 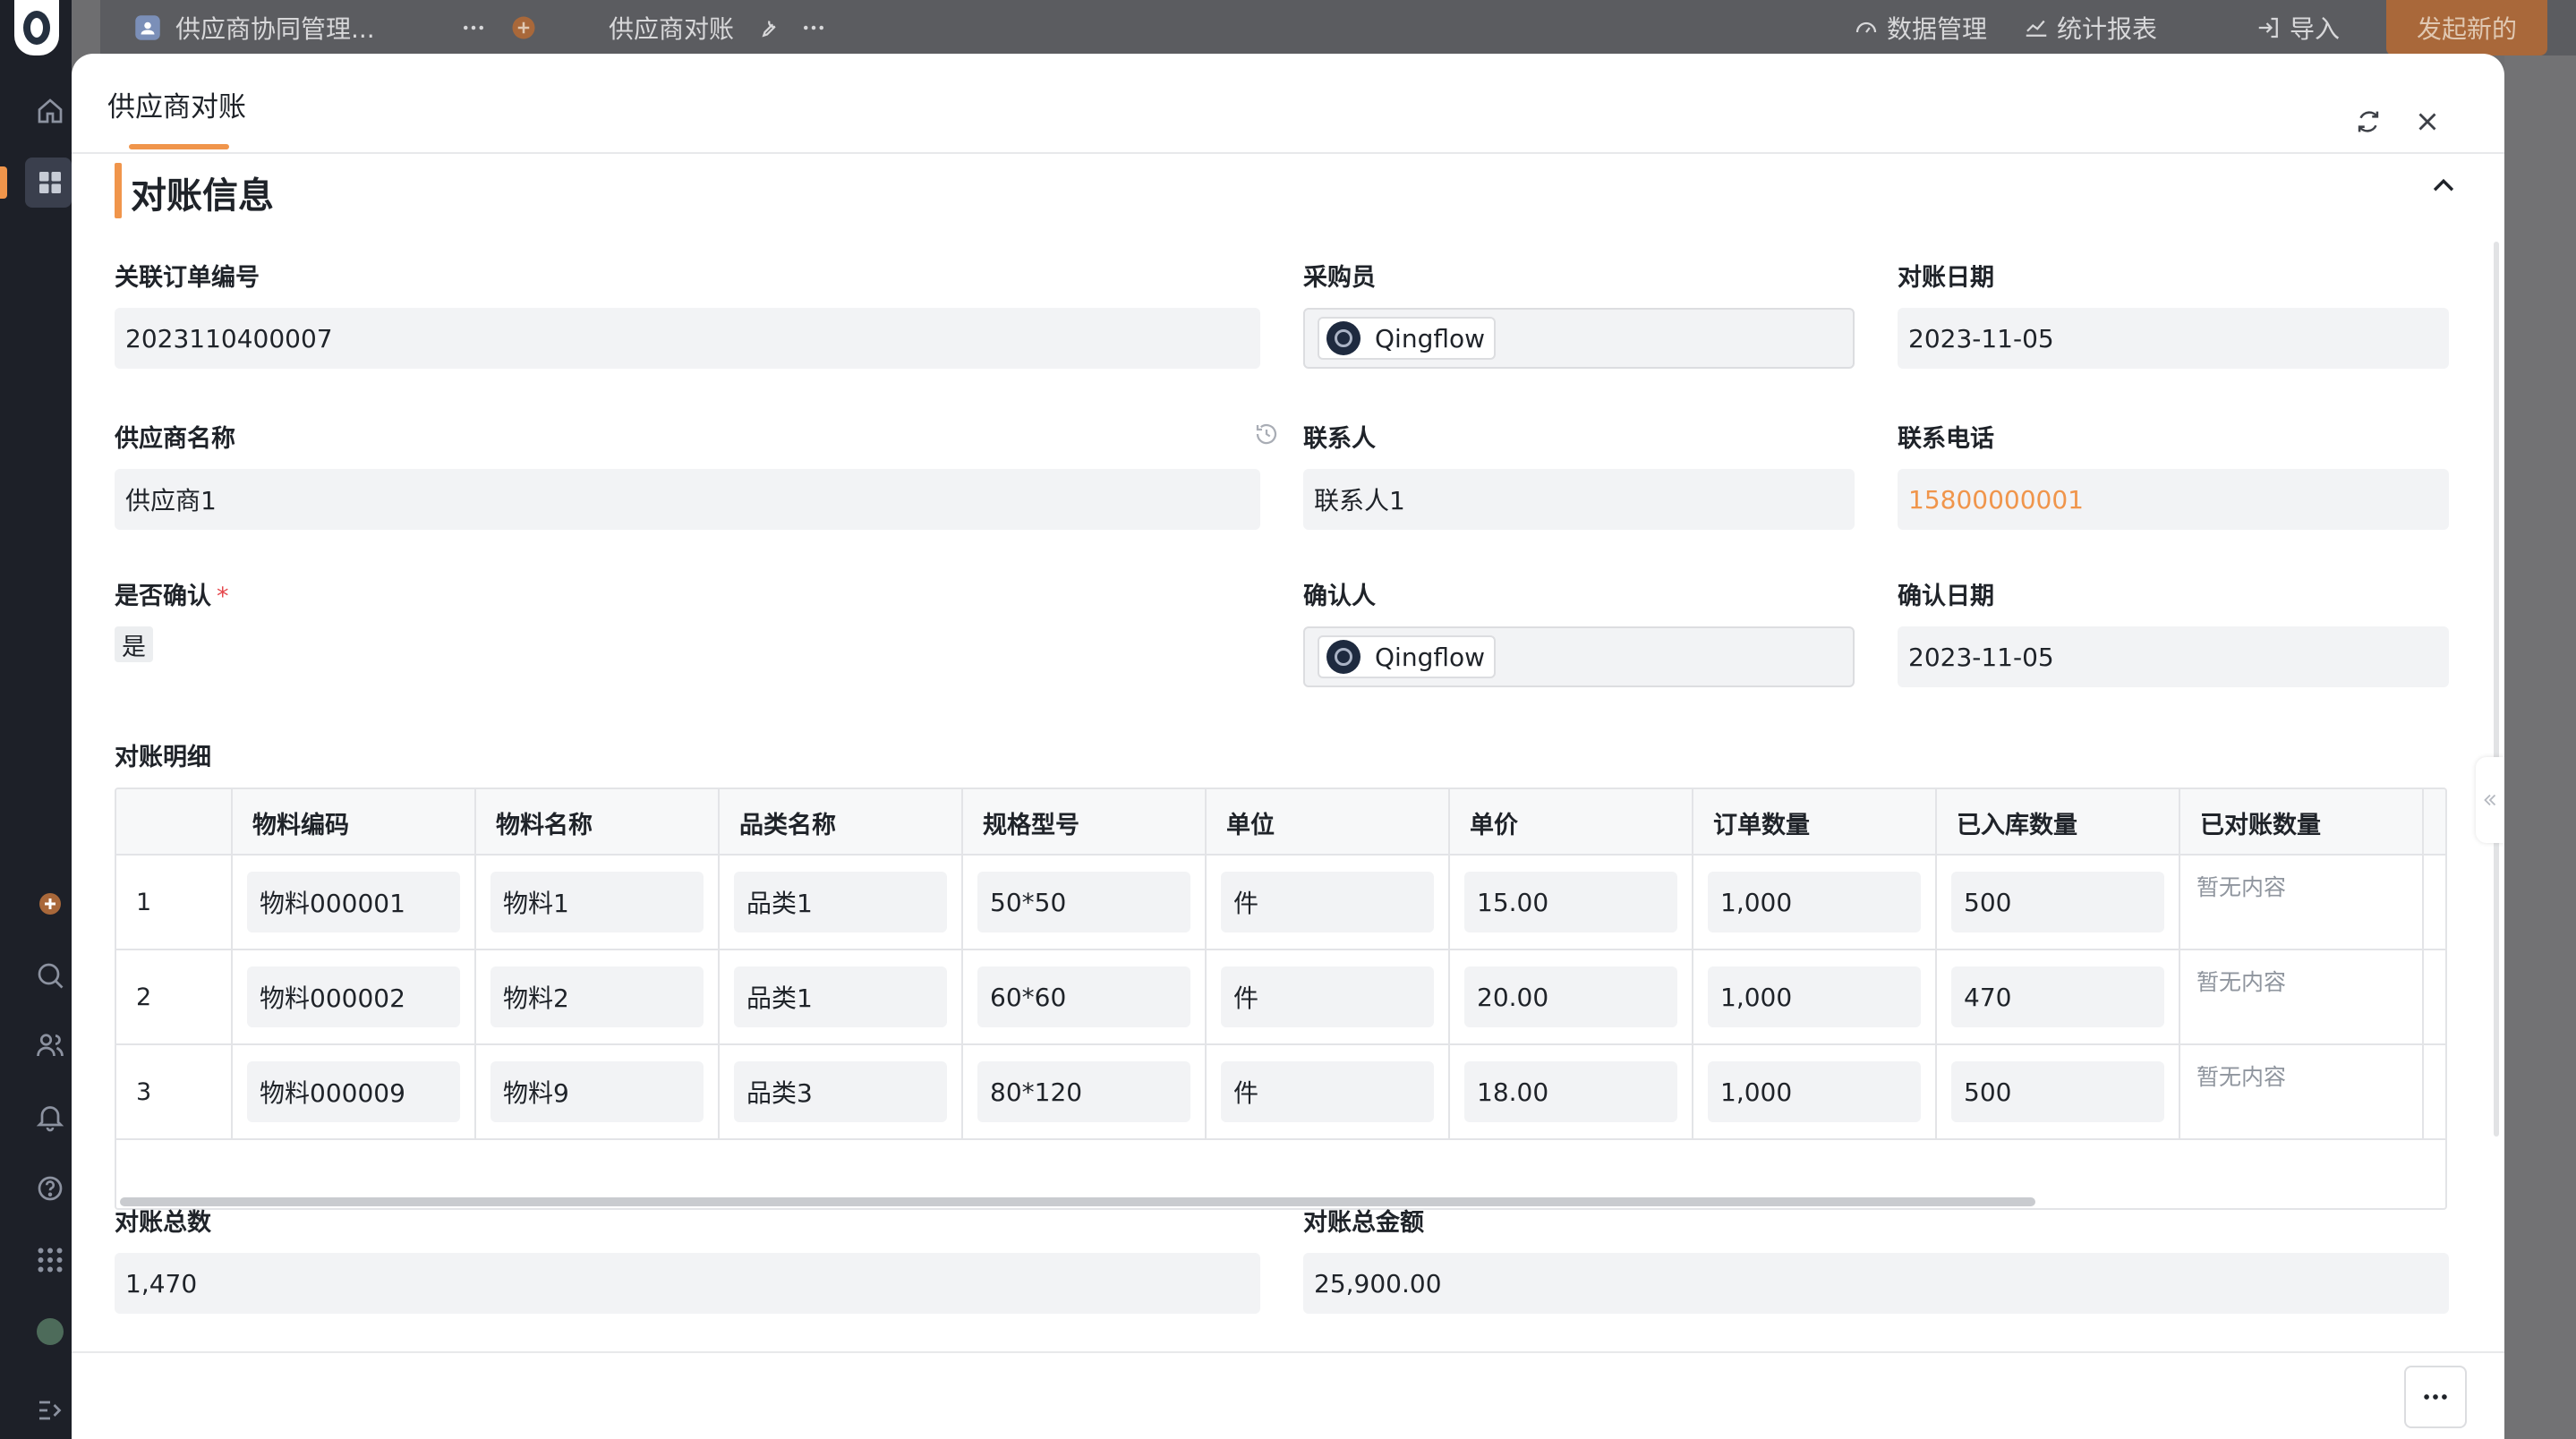 I want to click on cell-value-code: 物料000009, so click(x=353, y=1091).